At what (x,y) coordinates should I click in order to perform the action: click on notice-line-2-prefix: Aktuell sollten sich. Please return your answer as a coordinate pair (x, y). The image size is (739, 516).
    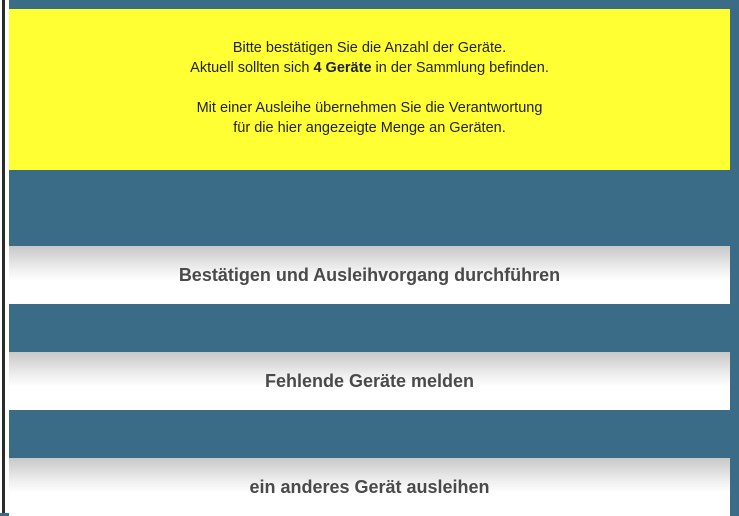
    Looking at the image, I should click on (252, 68).